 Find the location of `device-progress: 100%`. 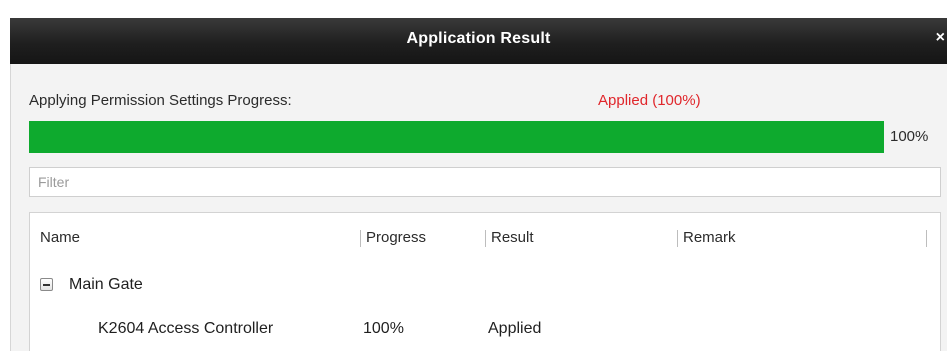

device-progress: 100% is located at coordinates (383, 328).